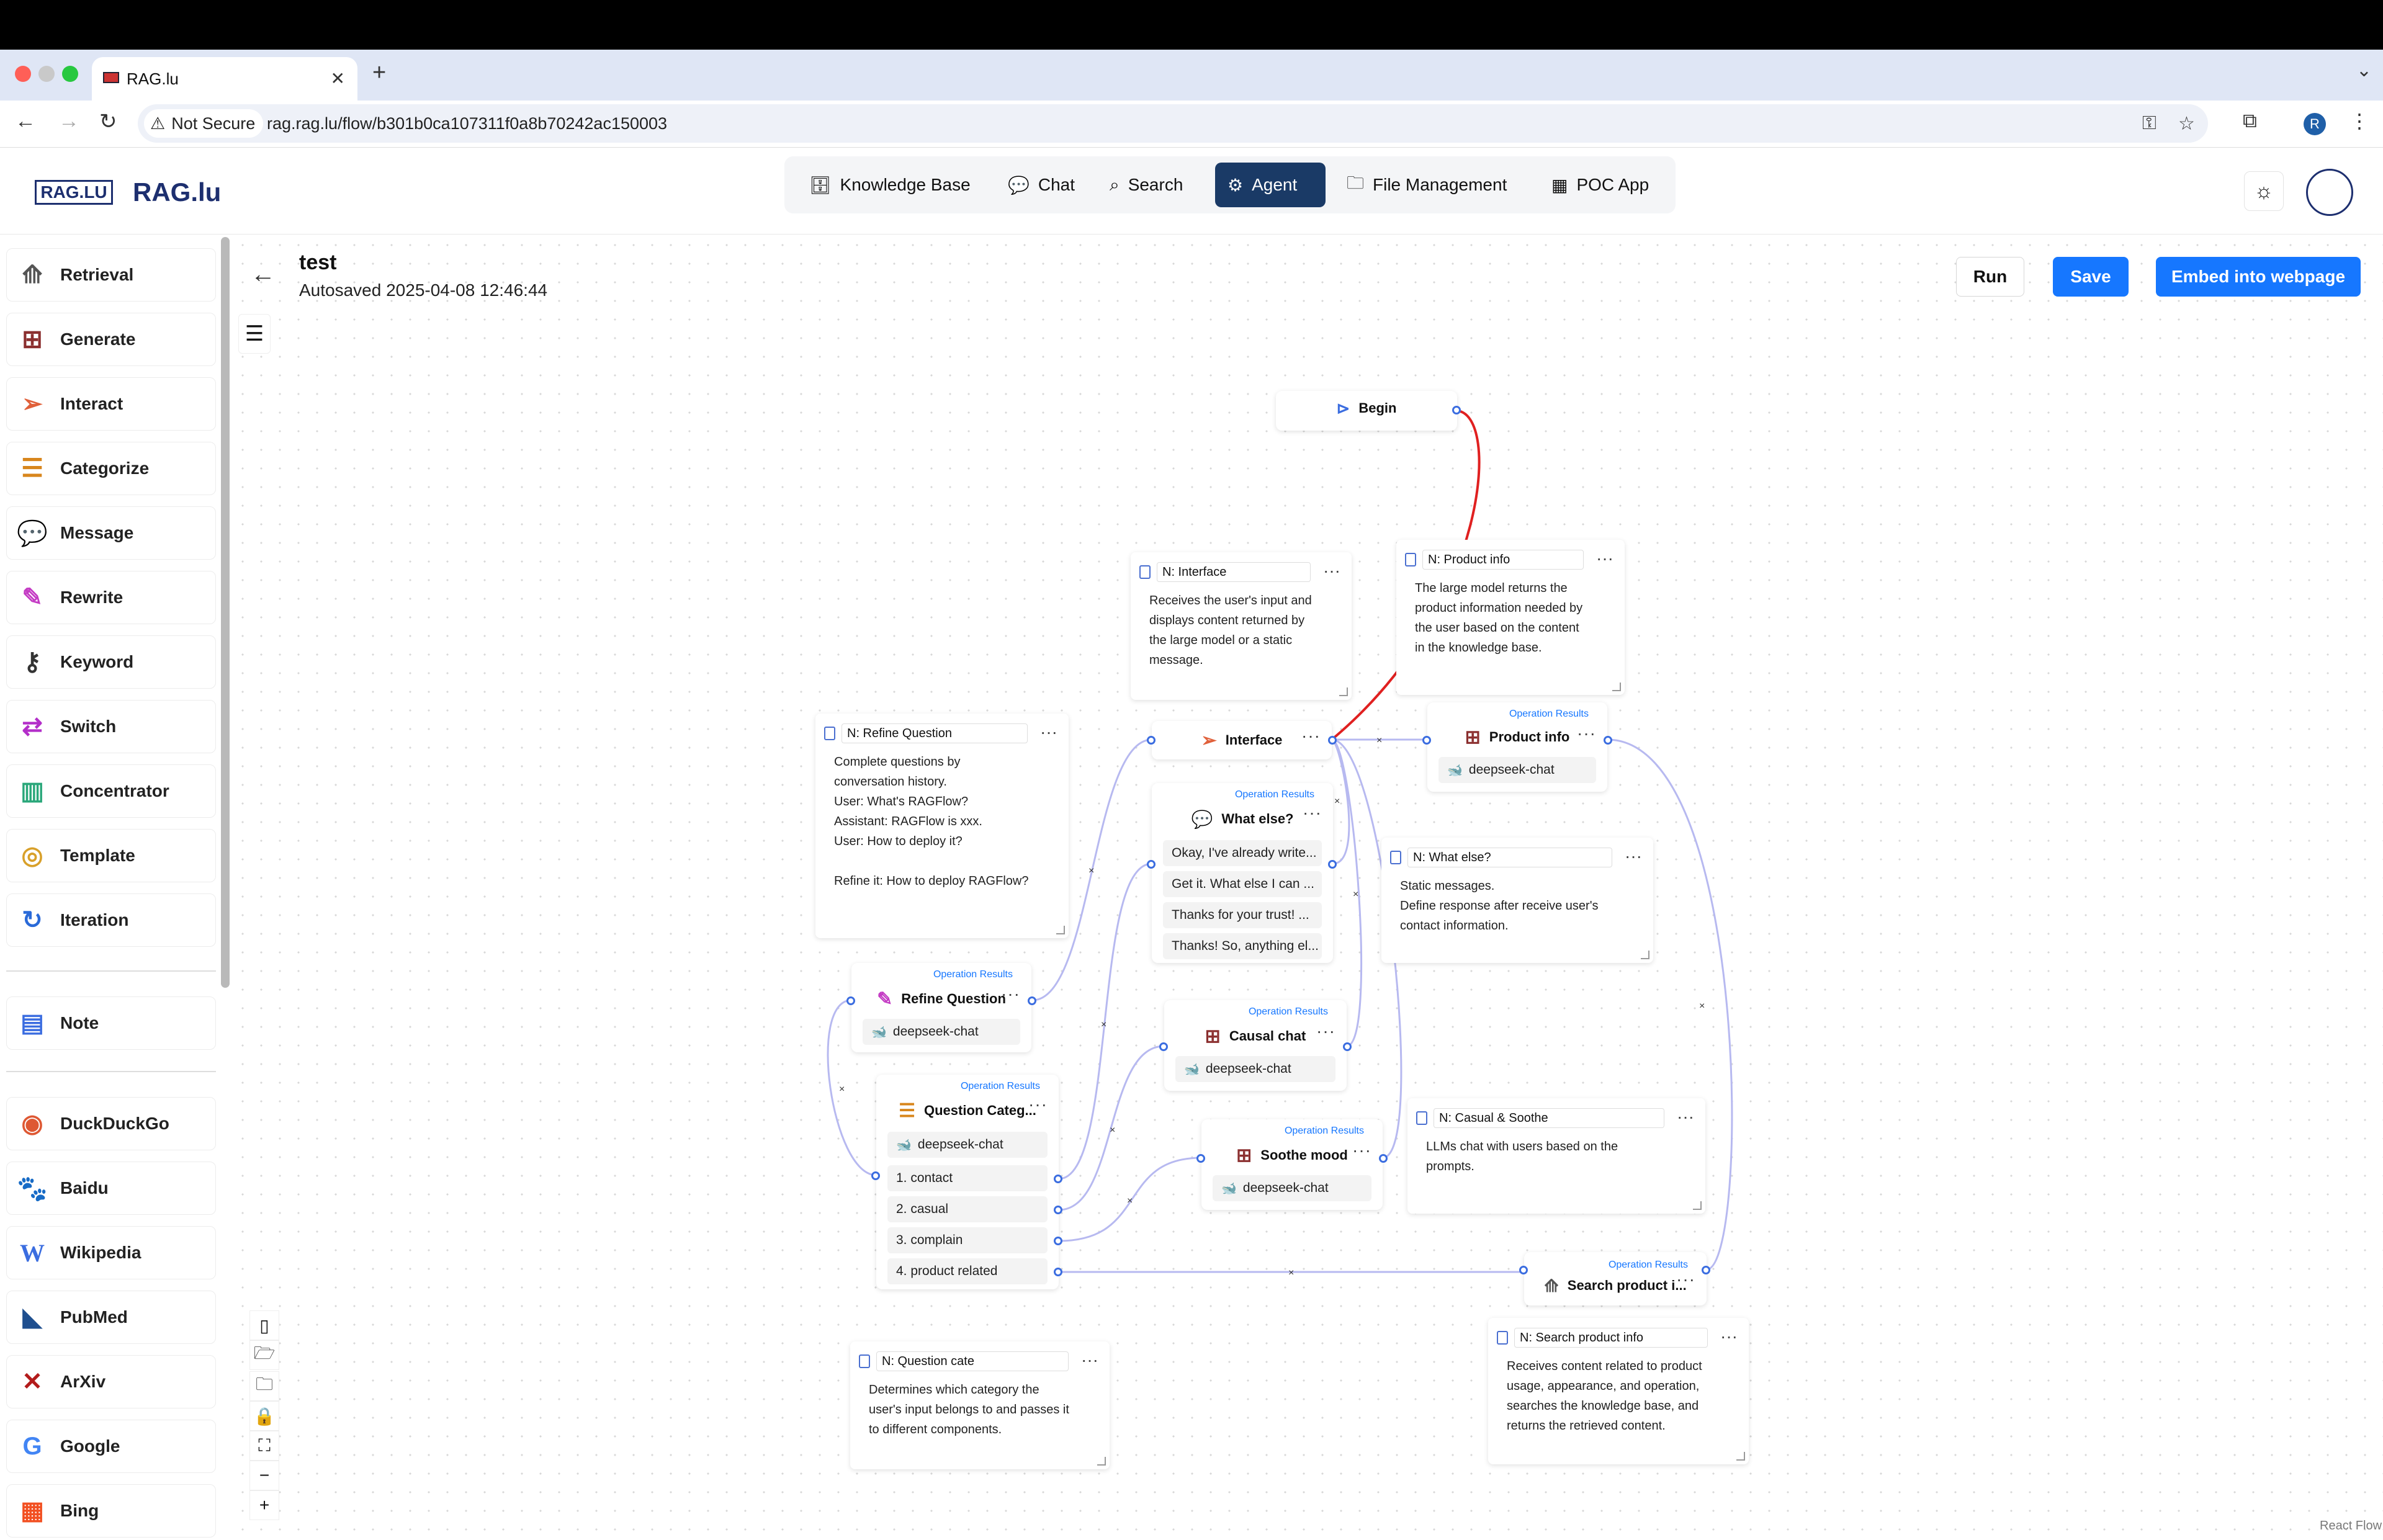 The width and height of the screenshot is (2383, 1540). What do you see at coordinates (111, 726) in the screenshot?
I see `sidebar-item-switch: ⇄ Switch` at bounding box center [111, 726].